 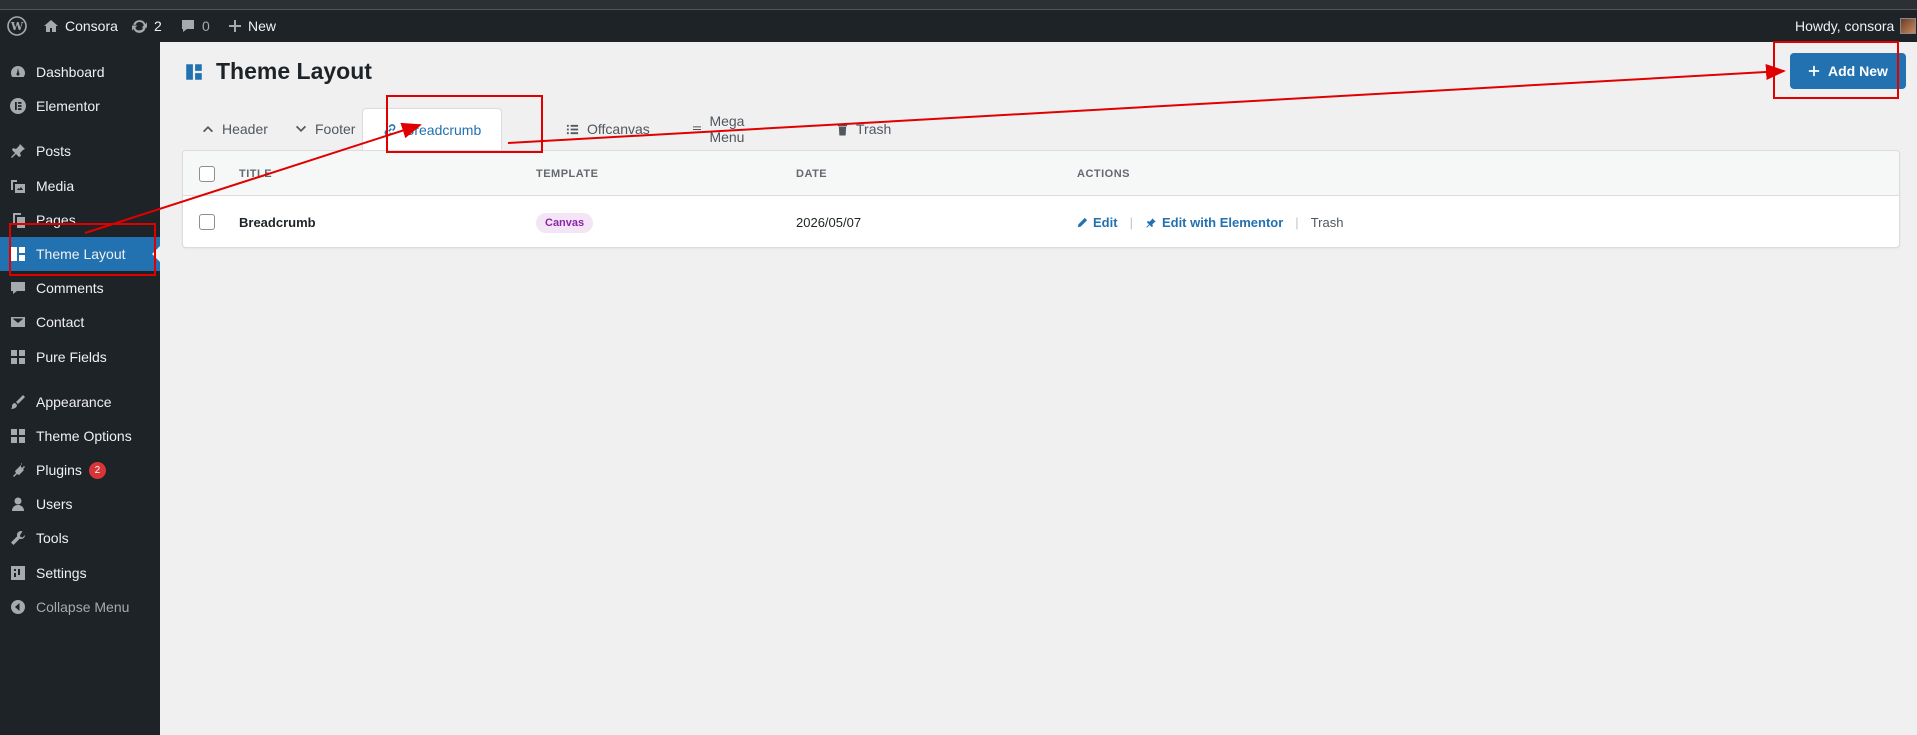 I want to click on row-title: Breadcrumb, so click(x=277, y=222).